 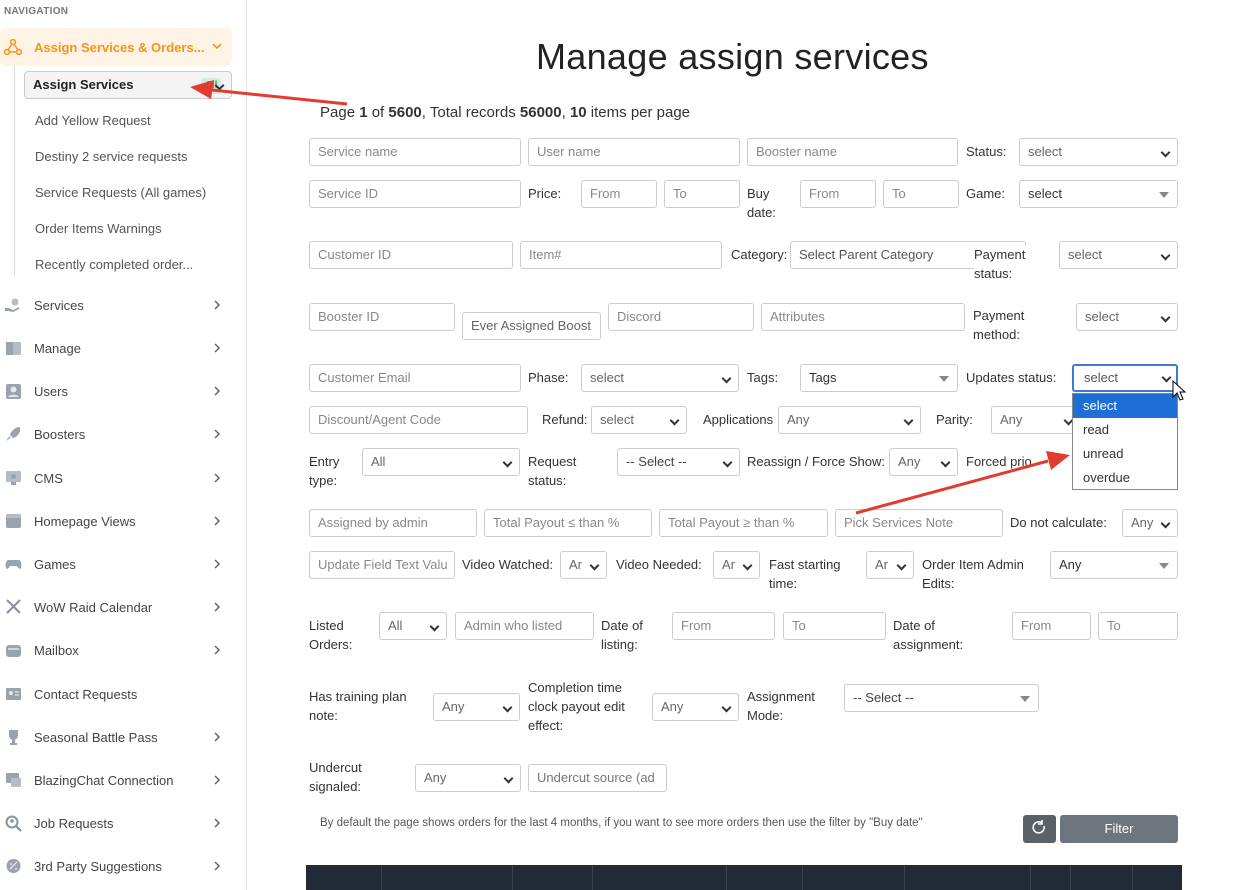 I want to click on price-from-input: From, so click(x=619, y=194).